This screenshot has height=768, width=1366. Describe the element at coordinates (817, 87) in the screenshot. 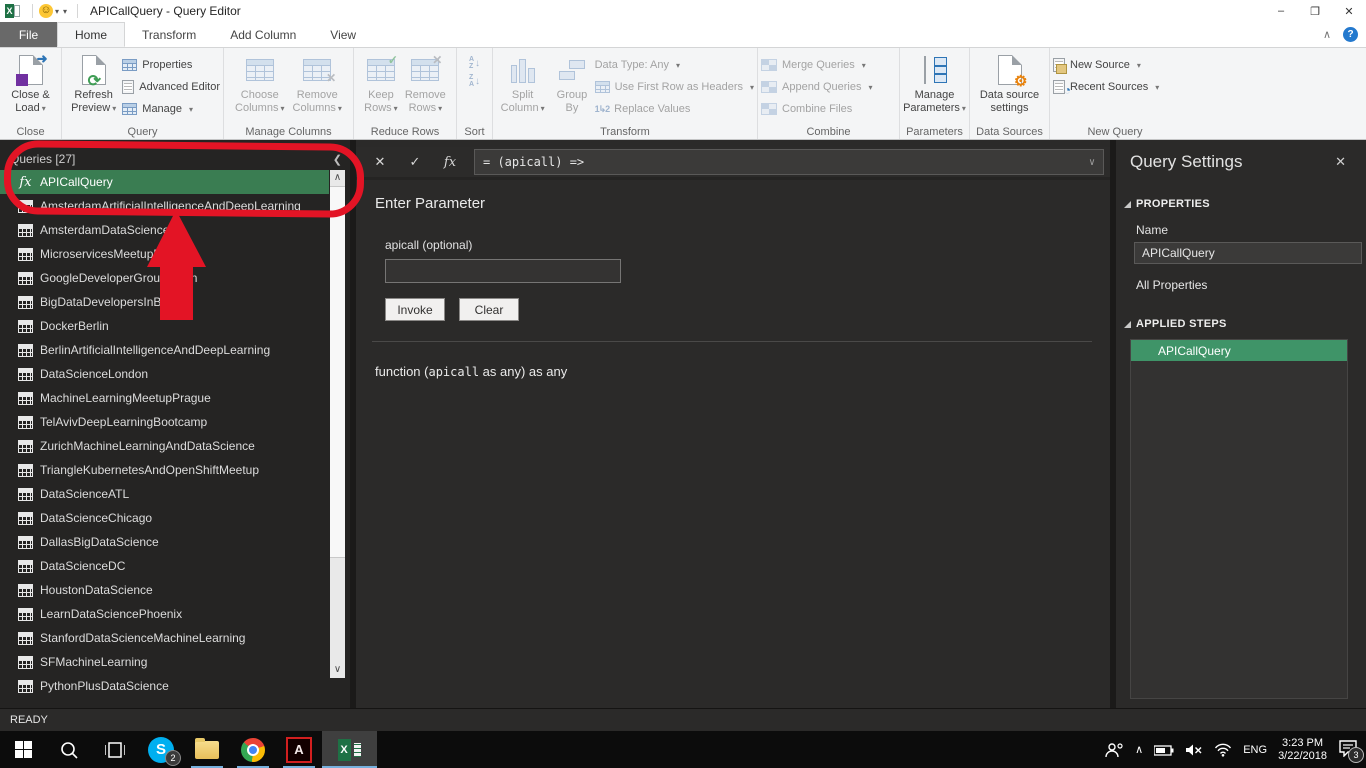

I see `append-queries-button: Append Queries ▾` at that location.